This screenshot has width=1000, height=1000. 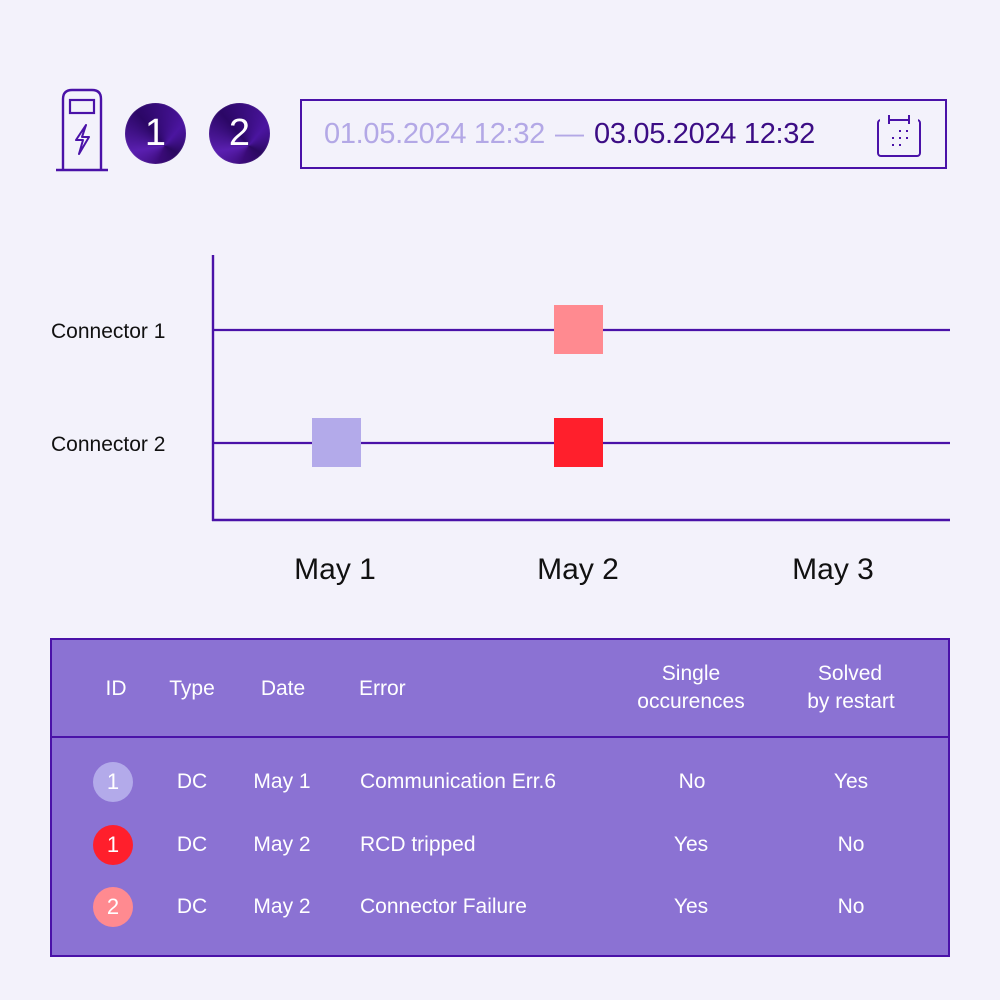 What do you see at coordinates (116, 688) in the screenshot?
I see `header-id: ID` at bounding box center [116, 688].